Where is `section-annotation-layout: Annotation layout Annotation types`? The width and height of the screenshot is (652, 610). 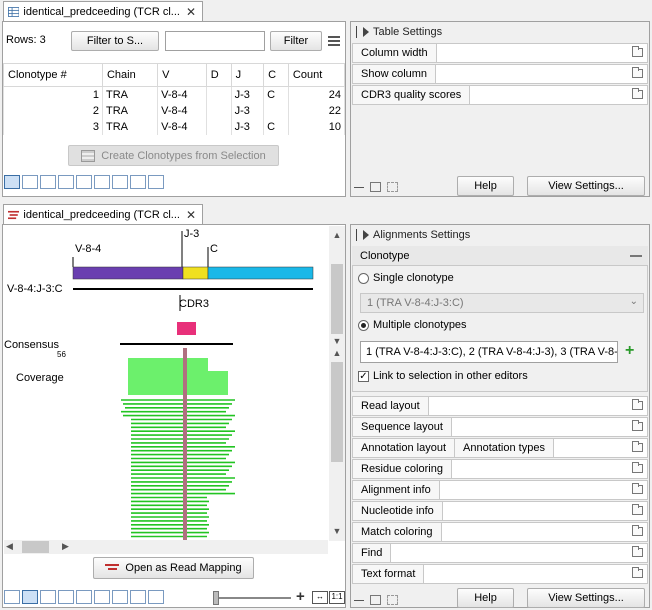 section-annotation-layout: Annotation layout Annotation types is located at coordinates (500, 448).